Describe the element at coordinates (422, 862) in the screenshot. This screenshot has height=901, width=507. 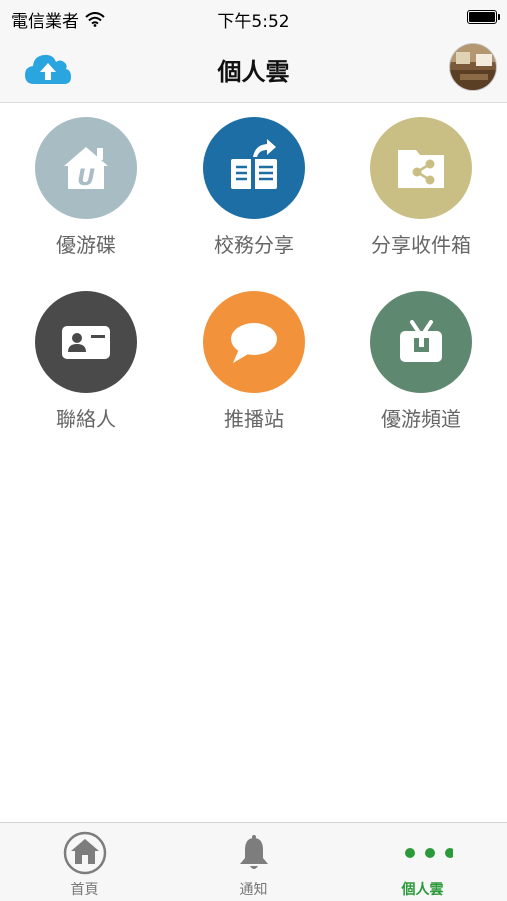
I see `tab-personal-cloud: 個人雲` at that location.